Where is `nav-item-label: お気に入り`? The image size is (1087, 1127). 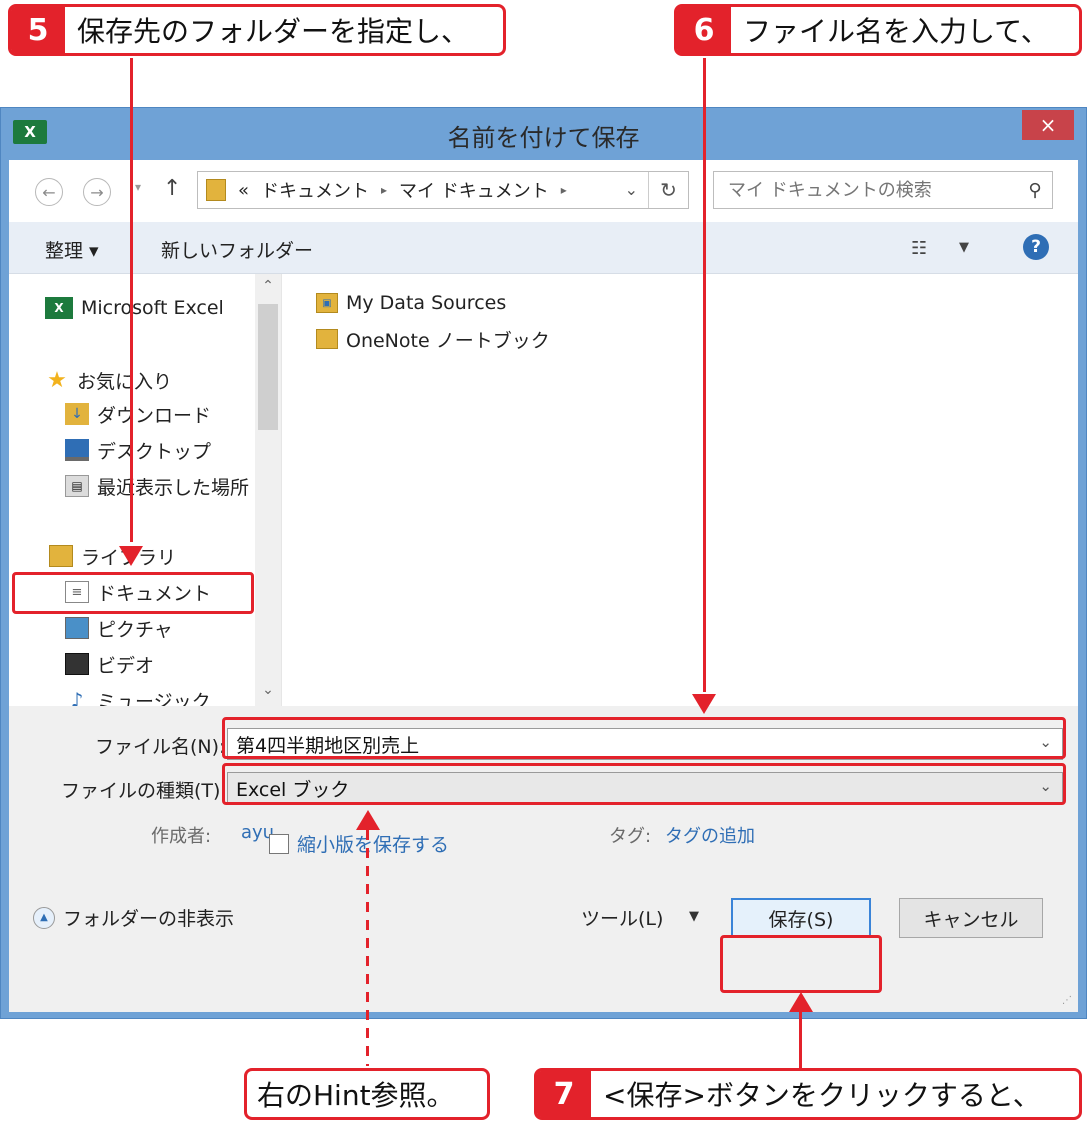 nav-item-label: お気に入り is located at coordinates (125, 381).